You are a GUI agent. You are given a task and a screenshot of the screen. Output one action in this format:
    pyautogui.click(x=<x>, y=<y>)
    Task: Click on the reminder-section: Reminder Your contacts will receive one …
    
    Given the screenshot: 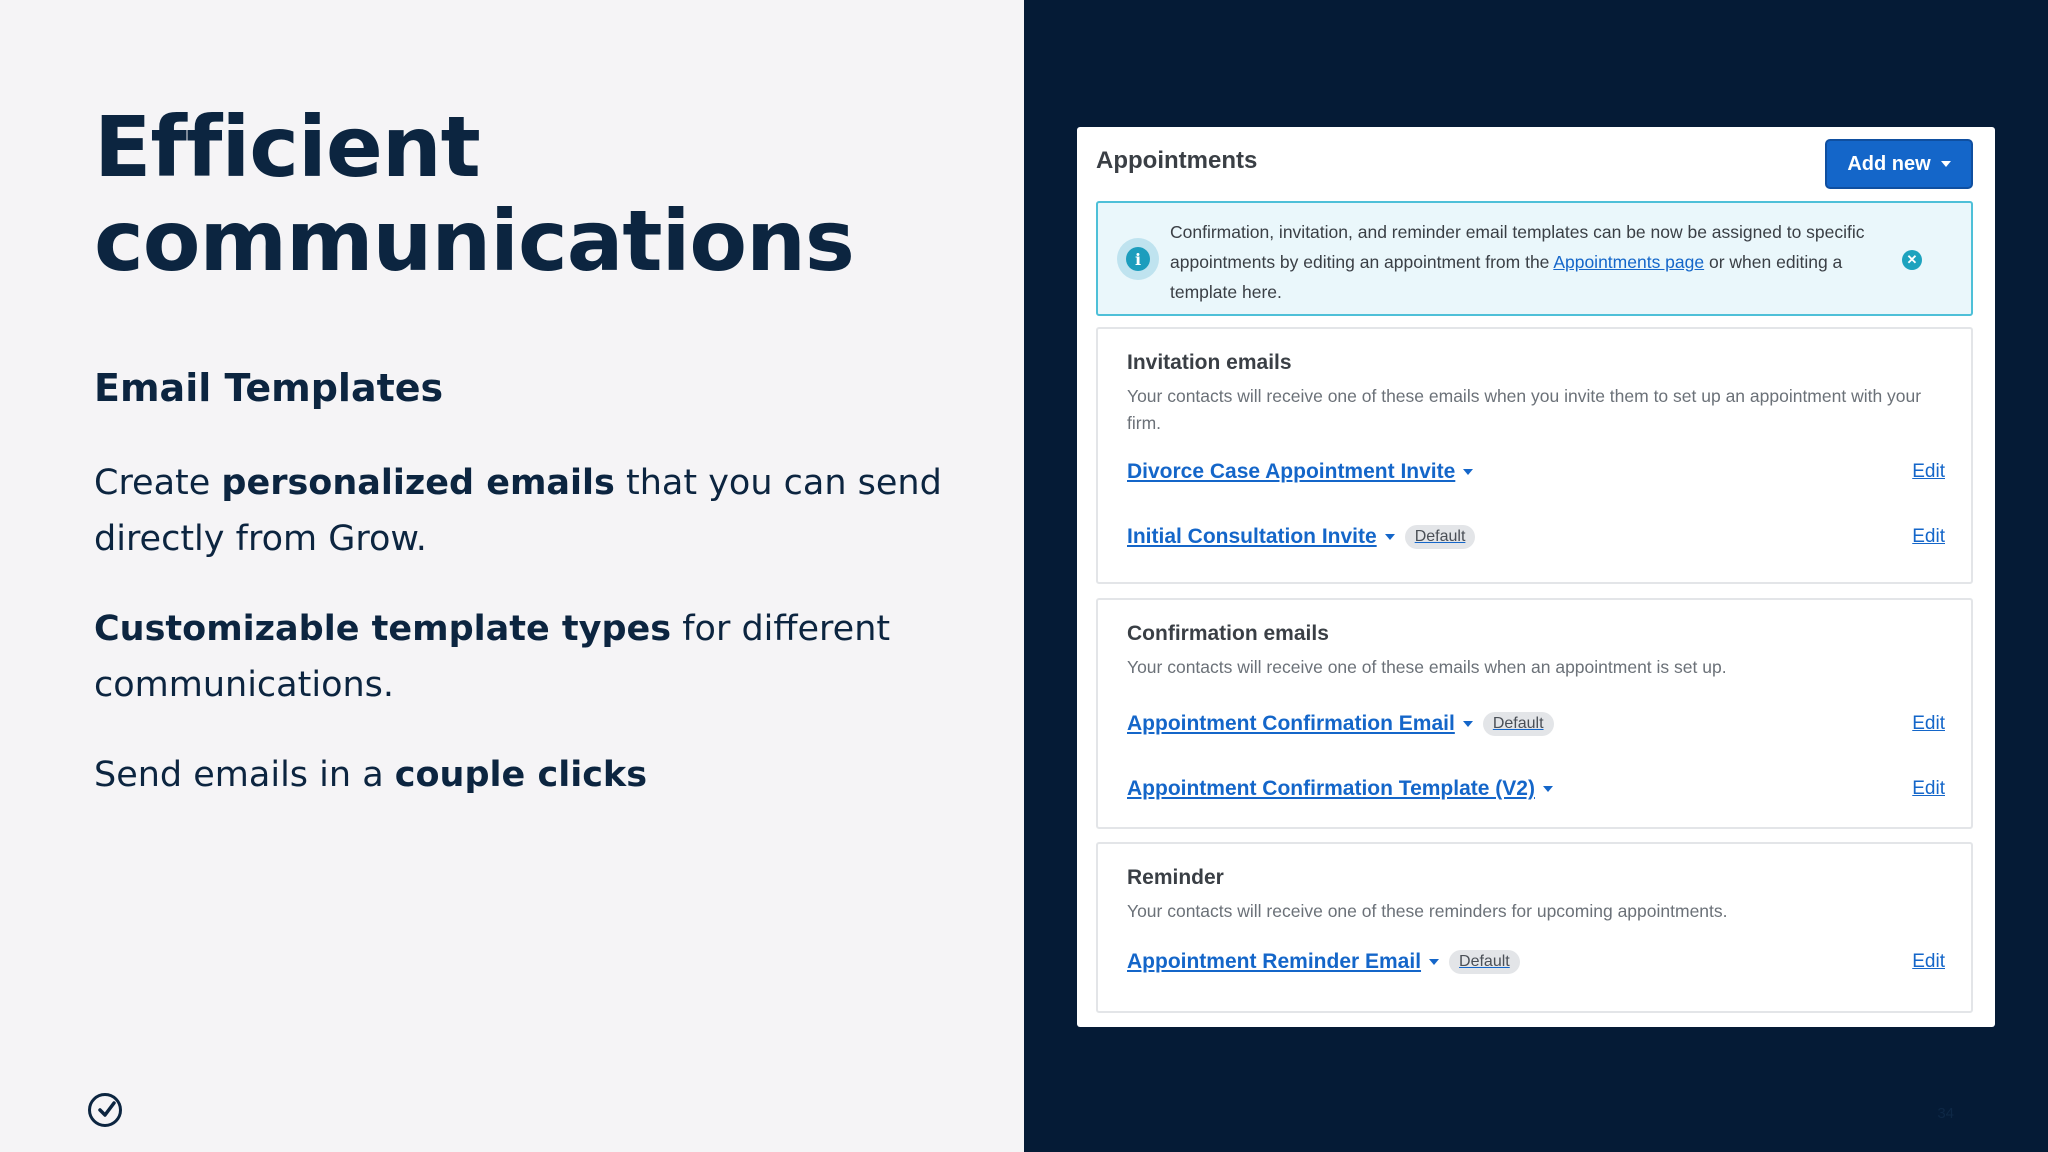 What is the action you would take?
    pyautogui.click(x=1534, y=927)
    